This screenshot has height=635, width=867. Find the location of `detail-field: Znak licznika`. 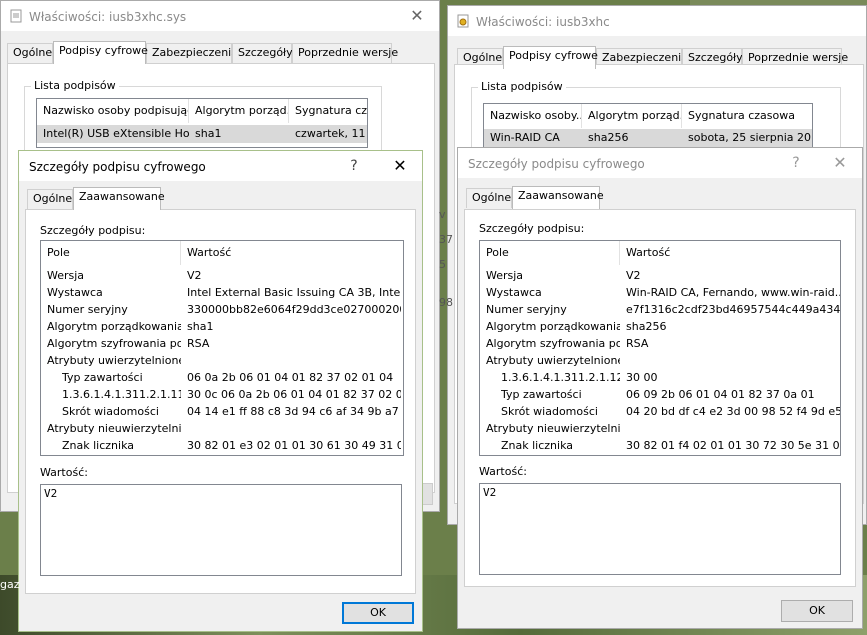

detail-field: Znak licznika is located at coordinates (98, 445).